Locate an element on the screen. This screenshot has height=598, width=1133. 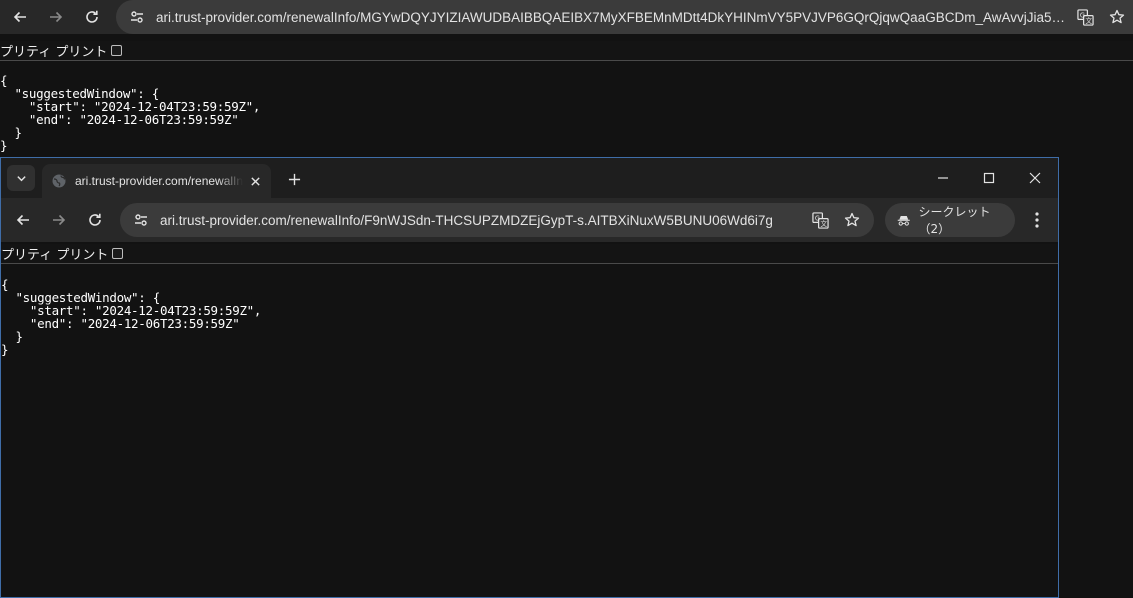
maximize-button is located at coordinates (989, 178).